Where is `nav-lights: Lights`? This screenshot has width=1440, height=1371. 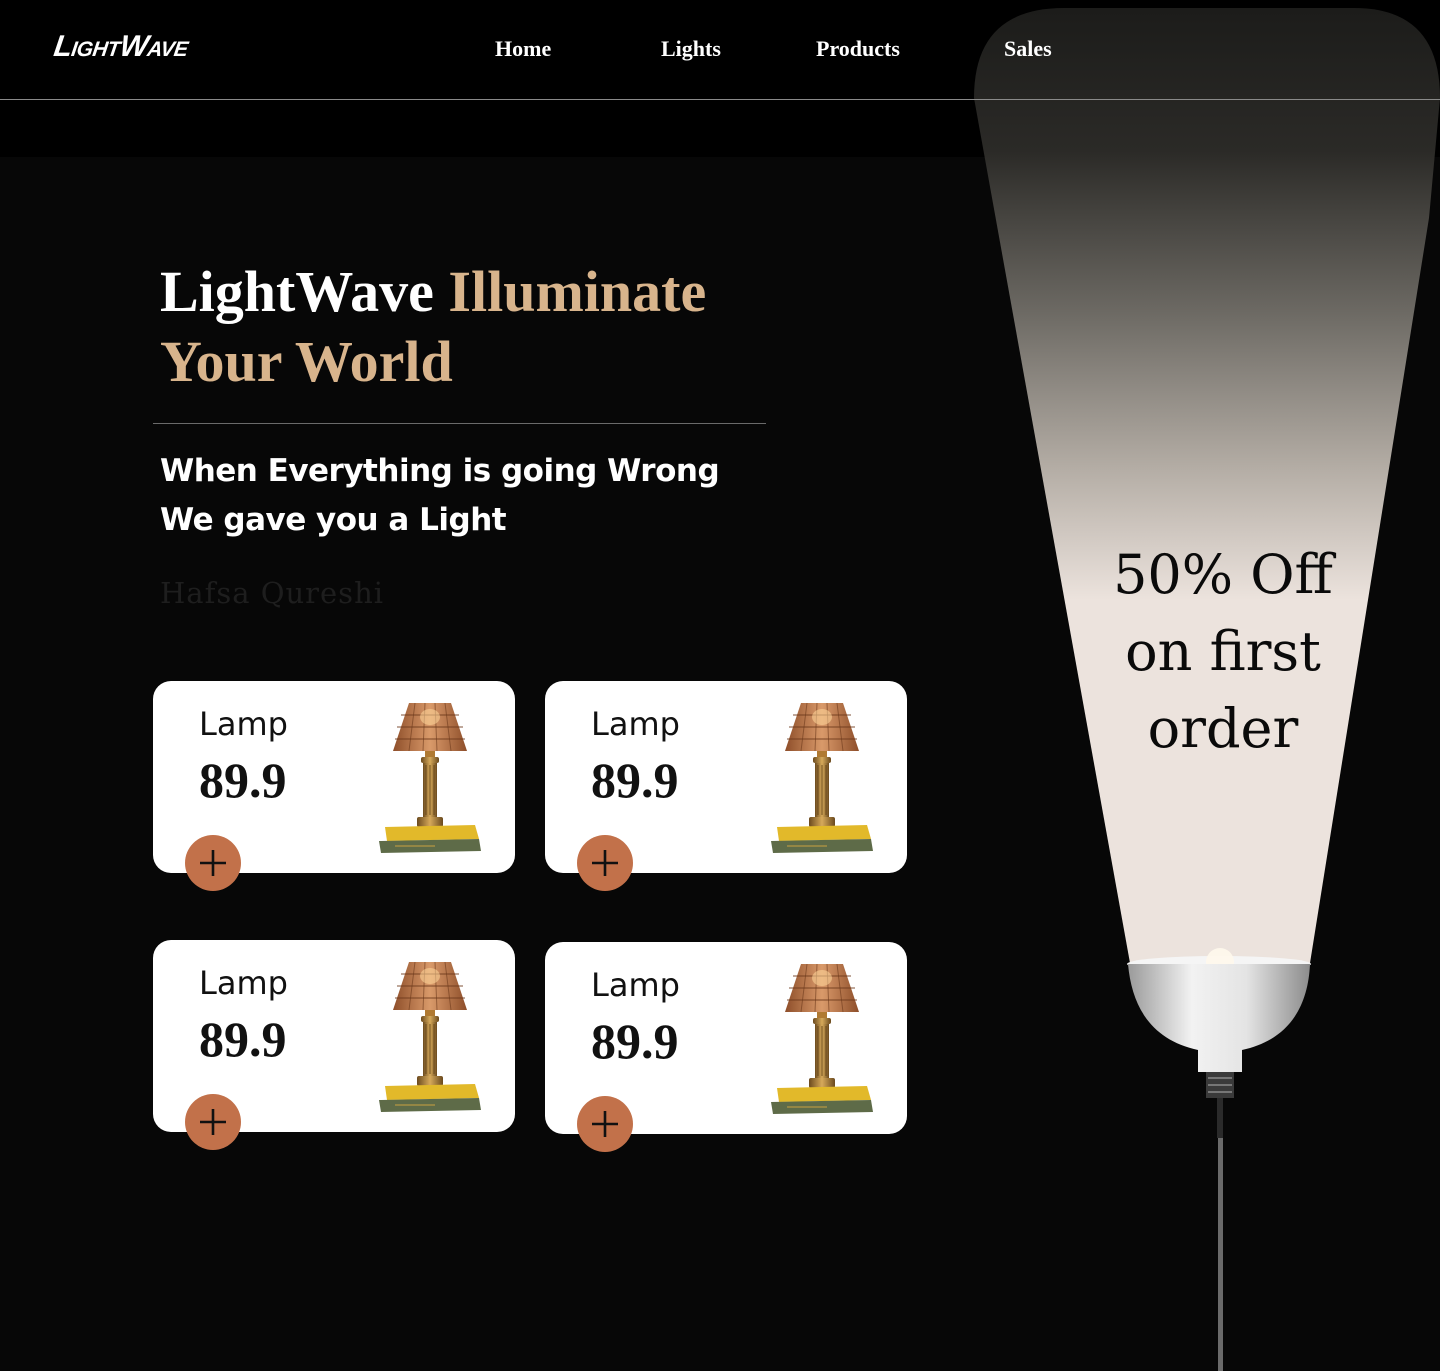 nav-lights: Lights is located at coordinates (691, 49).